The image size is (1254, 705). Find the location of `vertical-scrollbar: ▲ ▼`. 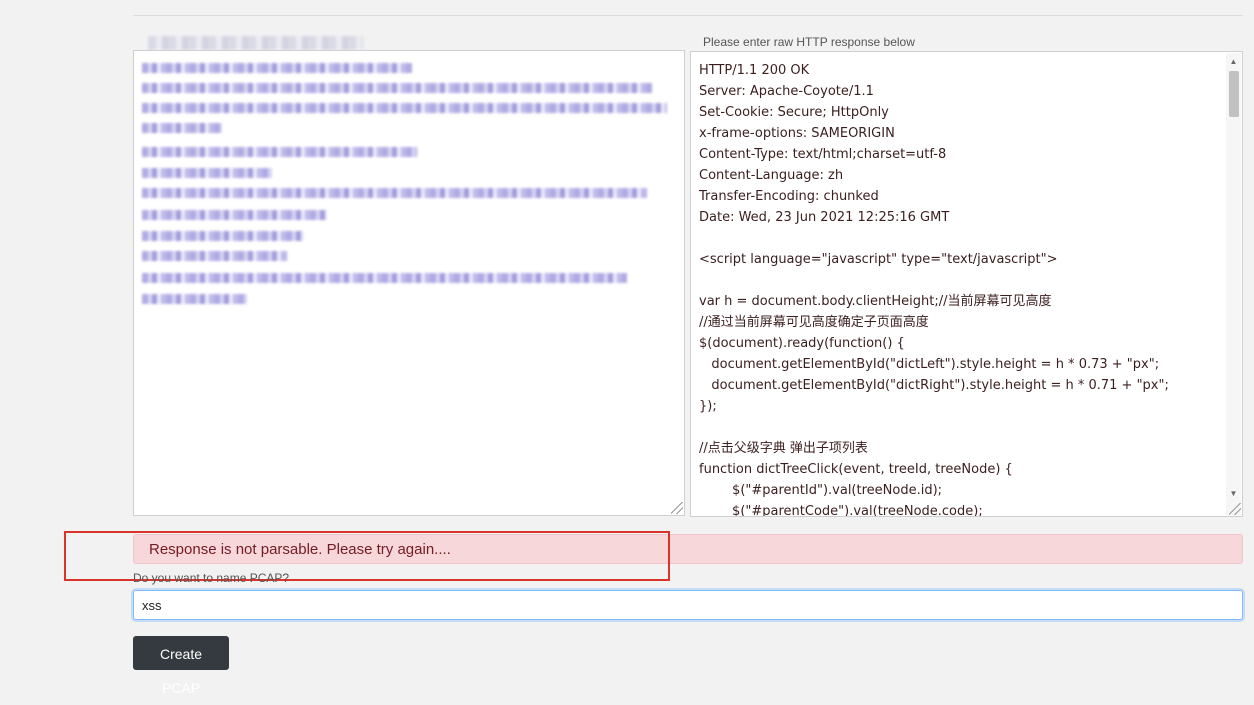

vertical-scrollbar: ▲ ▼ is located at coordinates (1233, 284).